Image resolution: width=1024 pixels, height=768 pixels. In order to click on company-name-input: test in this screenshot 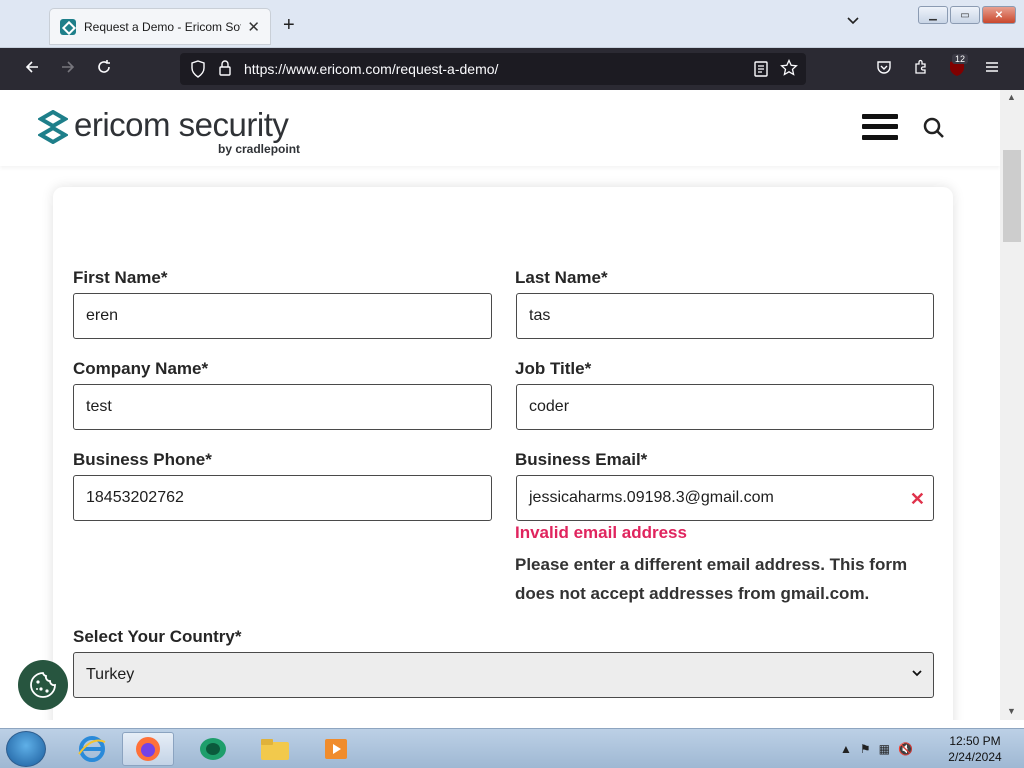, I will do `click(282, 407)`.